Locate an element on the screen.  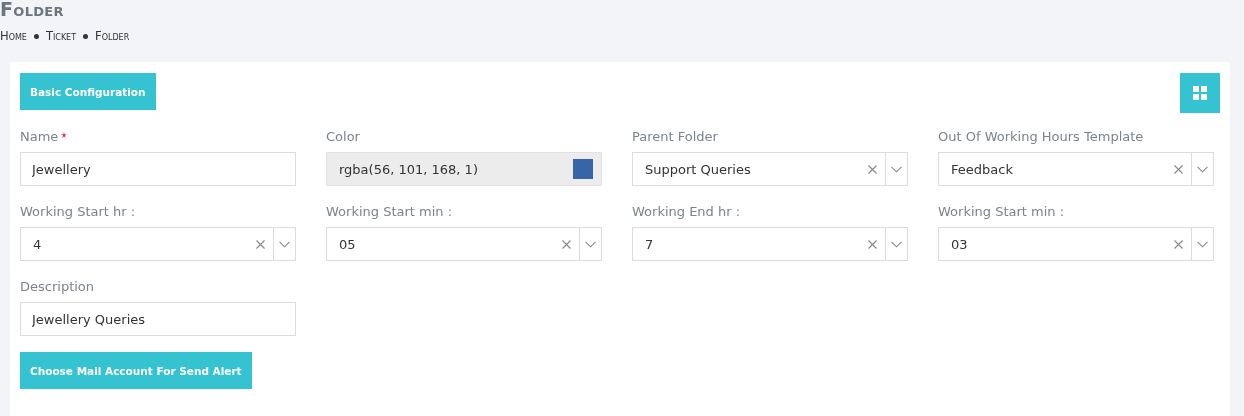
field-label: Color is located at coordinates (343, 136).